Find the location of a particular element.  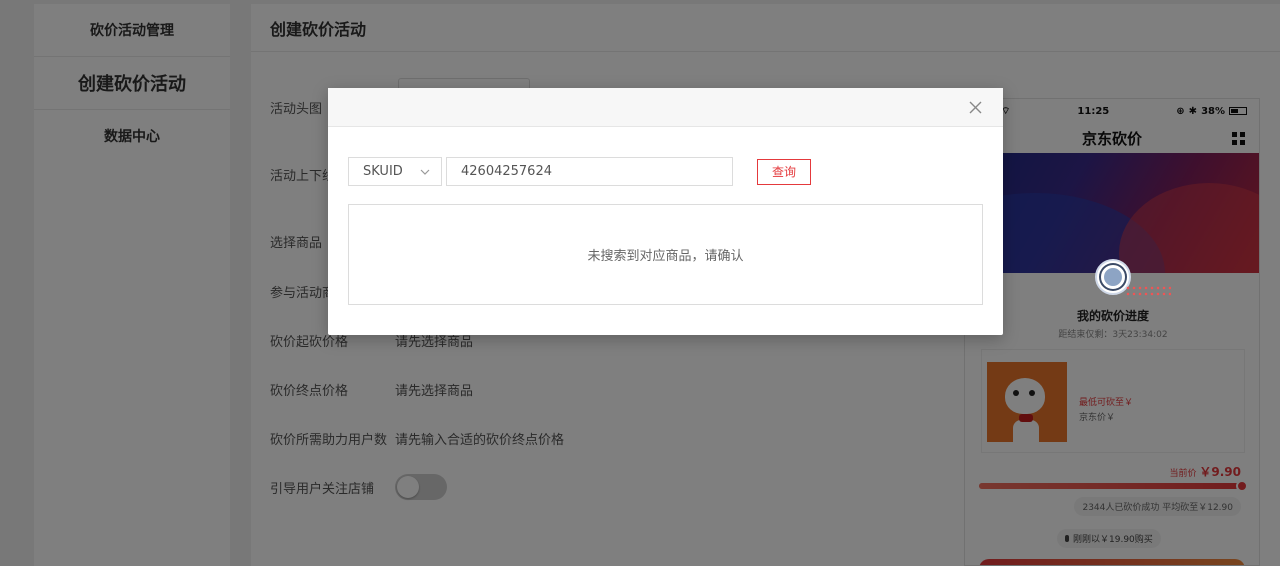

search-type-value: SKUID is located at coordinates (383, 171).